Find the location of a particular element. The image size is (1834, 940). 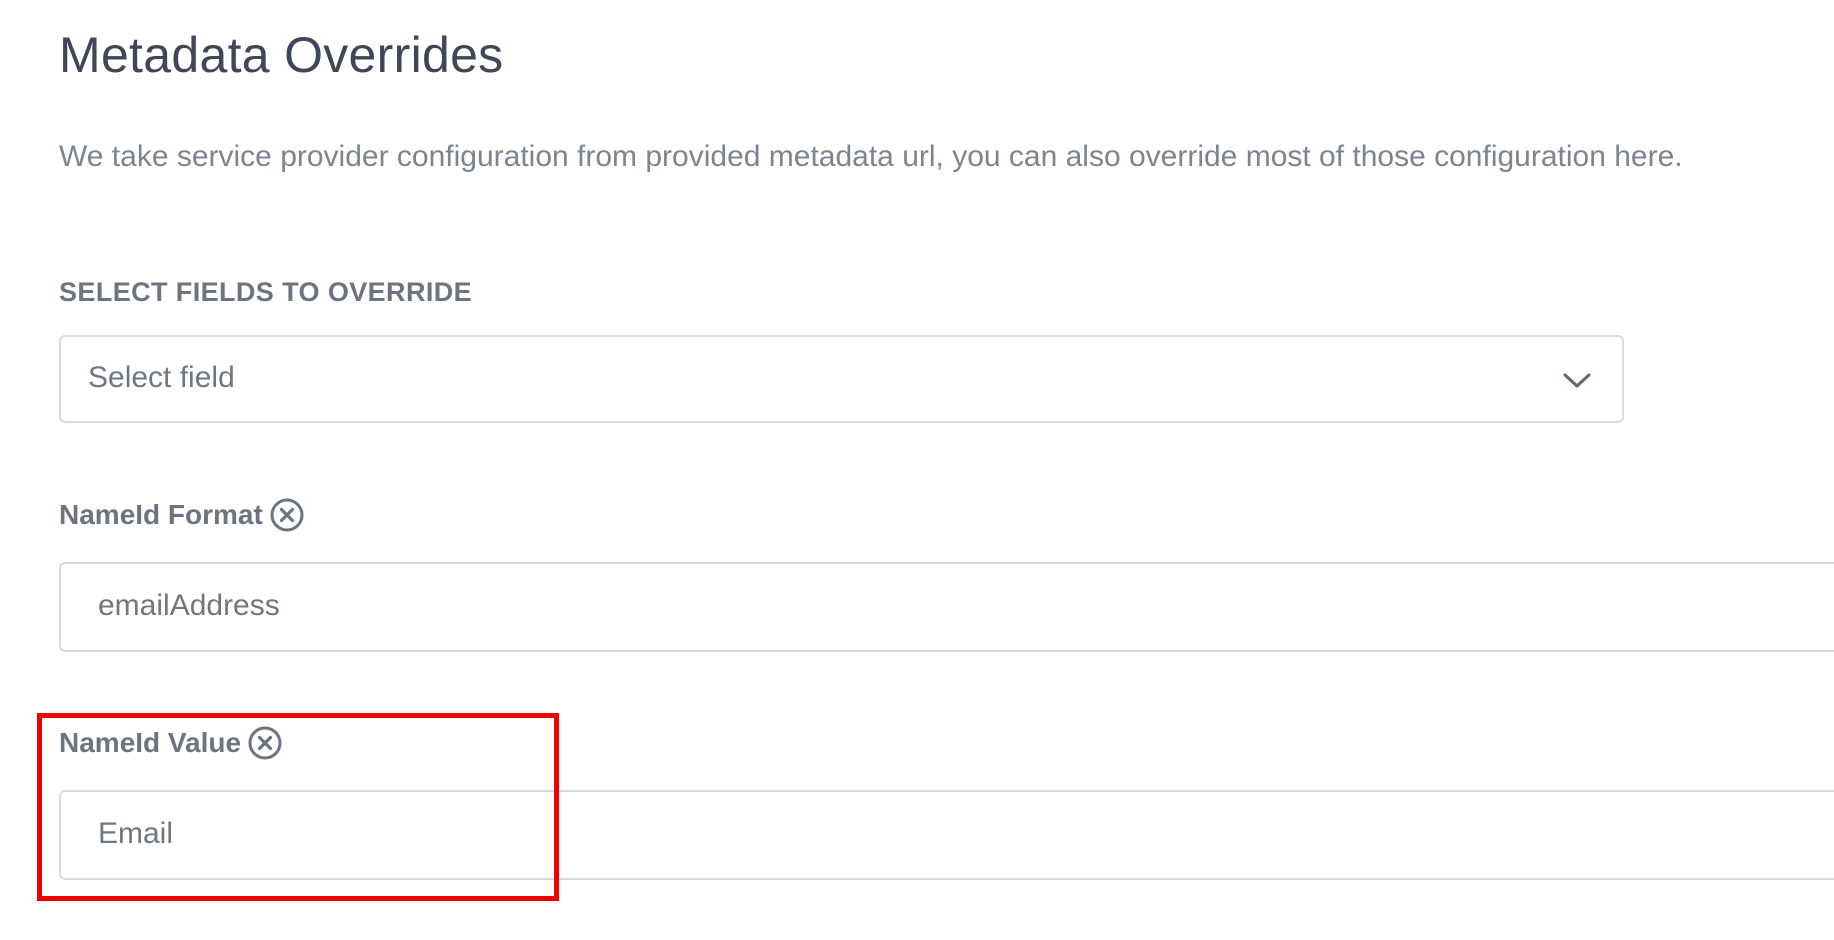

nameid-value-input: Email is located at coordinates (946, 835).